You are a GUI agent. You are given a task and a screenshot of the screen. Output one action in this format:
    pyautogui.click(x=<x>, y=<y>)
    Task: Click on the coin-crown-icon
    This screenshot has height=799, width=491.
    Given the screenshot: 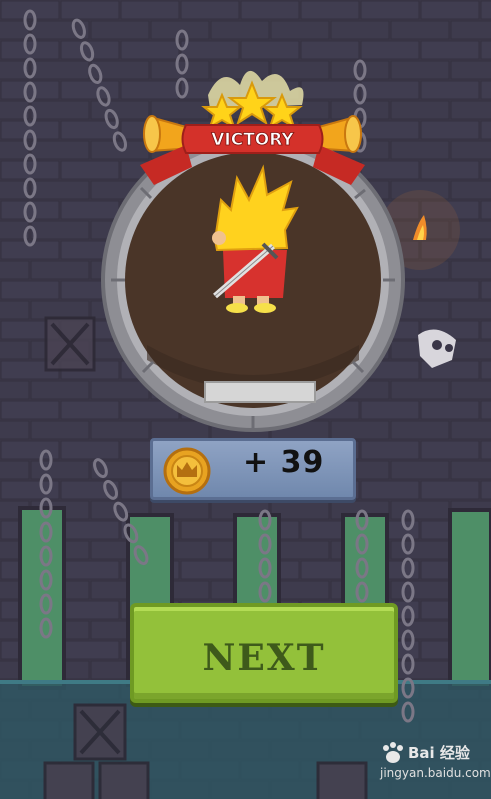 What is the action you would take?
    pyautogui.click(x=187, y=471)
    